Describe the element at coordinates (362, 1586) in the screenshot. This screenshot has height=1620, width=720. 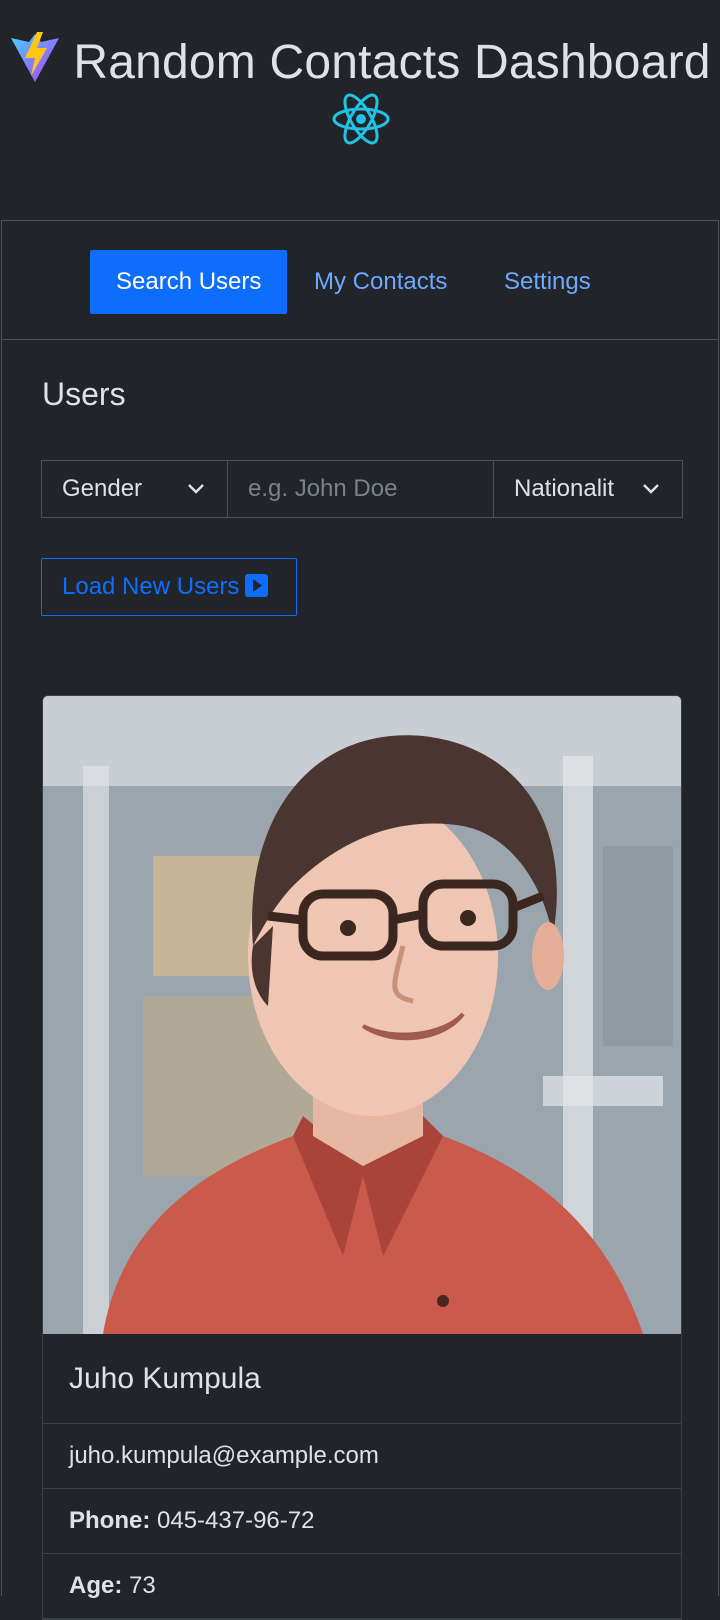
I see `user-age-row: Age: 73` at that location.